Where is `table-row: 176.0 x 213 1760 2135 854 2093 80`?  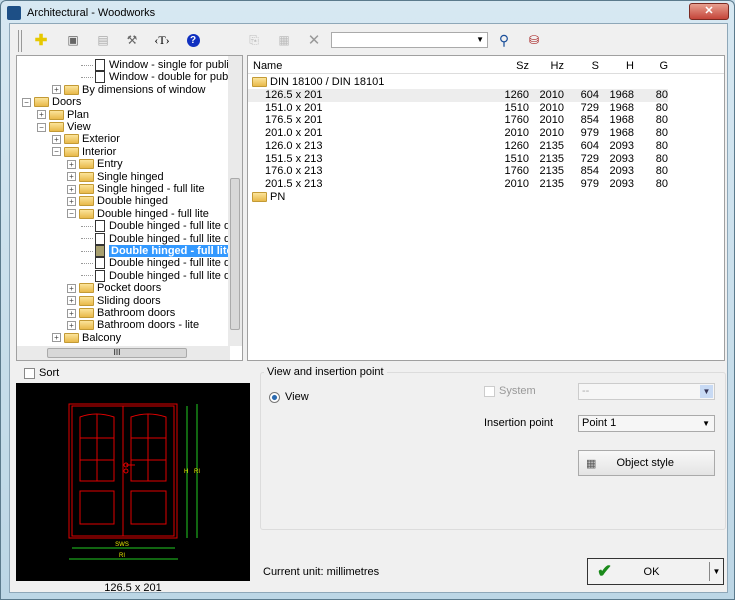 table-row: 176.0 x 213 1760 2135 854 2093 80 is located at coordinates (458, 171).